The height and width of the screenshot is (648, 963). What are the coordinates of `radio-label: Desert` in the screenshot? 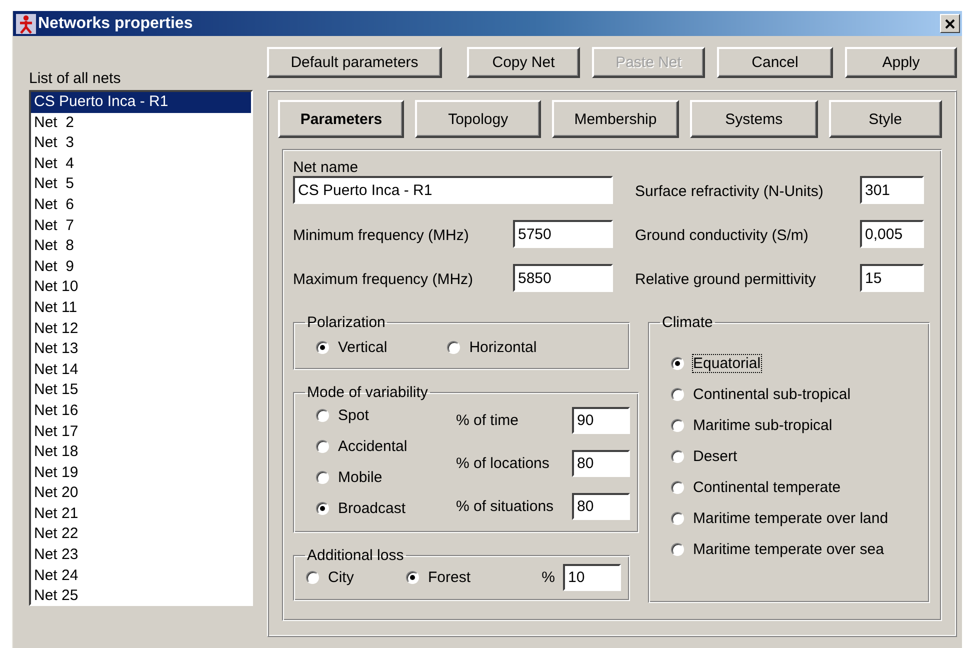 It's located at (715, 456).